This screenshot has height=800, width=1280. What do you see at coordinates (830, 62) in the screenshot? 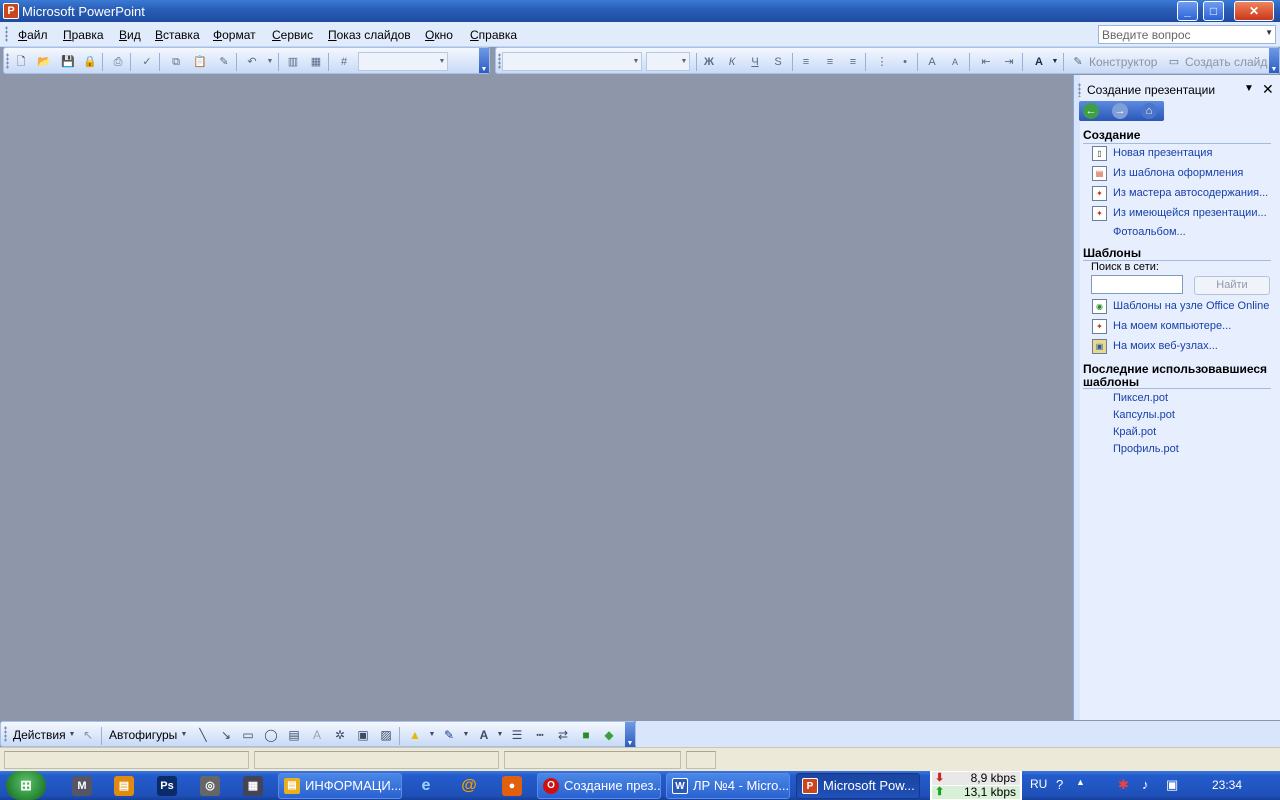
I see `align-center-icon: ≡` at bounding box center [830, 62].